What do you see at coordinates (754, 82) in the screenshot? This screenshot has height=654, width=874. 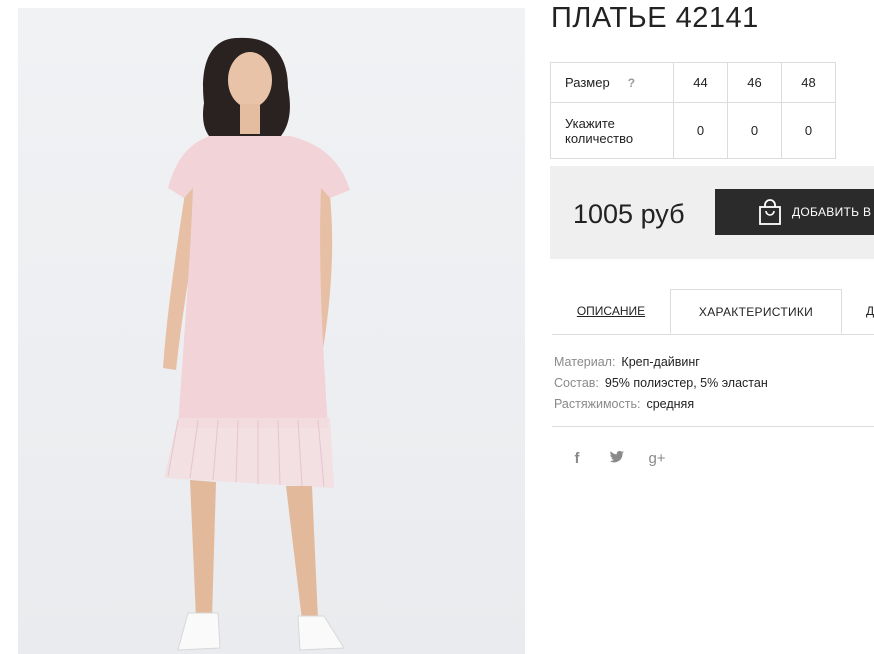 I see `size-46: 46` at bounding box center [754, 82].